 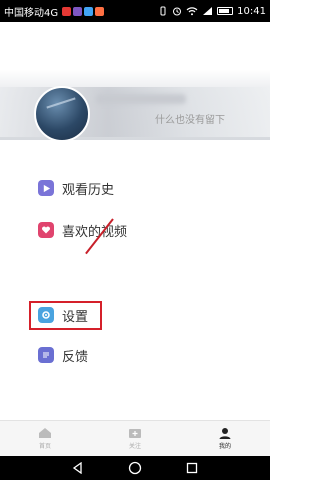 I want to click on tab-mine: 我的, so click(x=225, y=438).